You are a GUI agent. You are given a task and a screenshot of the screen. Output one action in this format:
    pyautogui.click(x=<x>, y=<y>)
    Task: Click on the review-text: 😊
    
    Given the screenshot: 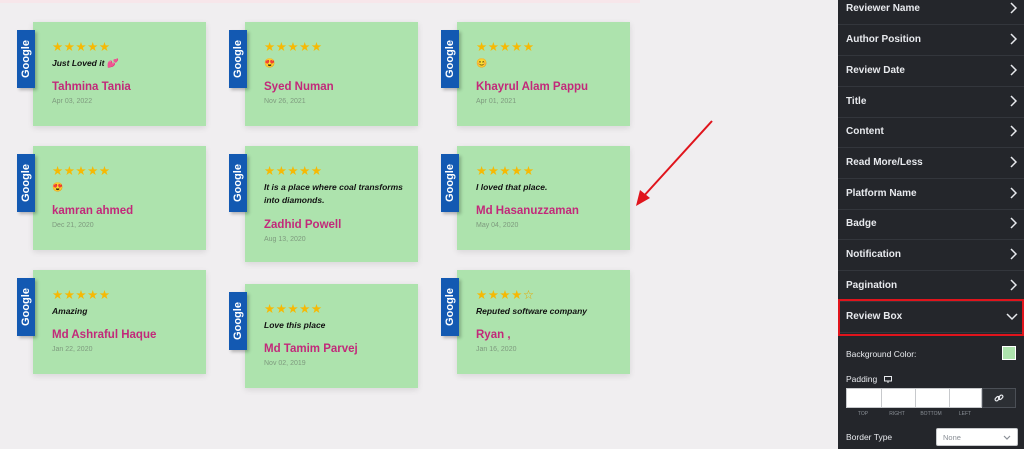 What is the action you would take?
    pyautogui.click(x=482, y=63)
    